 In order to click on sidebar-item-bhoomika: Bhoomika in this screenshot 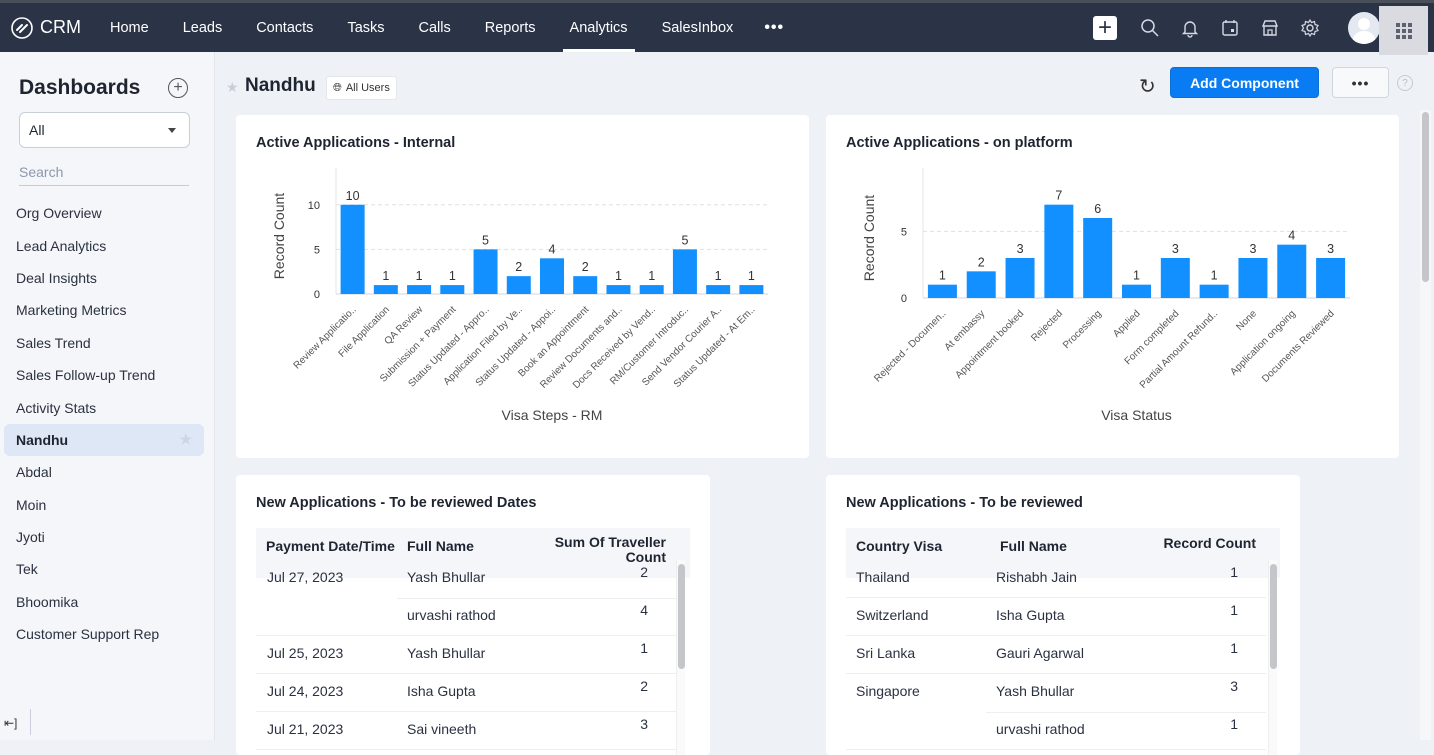, I will do `click(104, 602)`.